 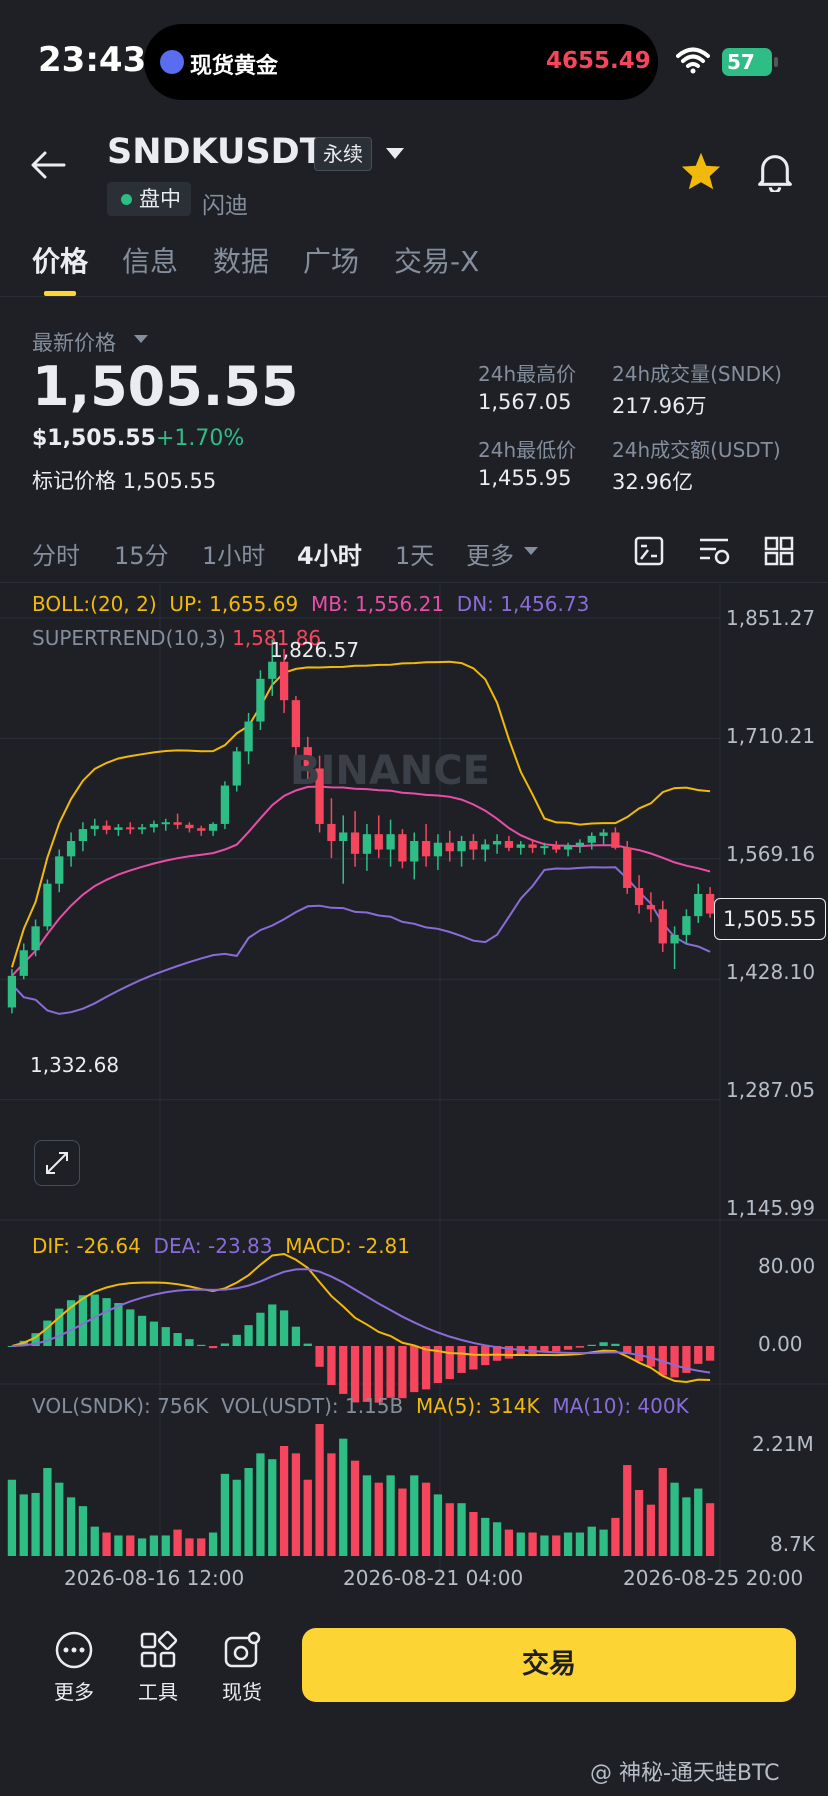 What do you see at coordinates (414, 553) in the screenshot?
I see `tf-1d: 1天` at bounding box center [414, 553].